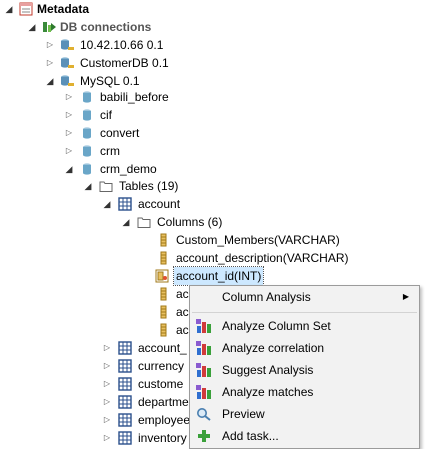 This screenshot has height=449, width=425. I want to click on tree-node-column-selected: account_id(INT), so click(180, 276).